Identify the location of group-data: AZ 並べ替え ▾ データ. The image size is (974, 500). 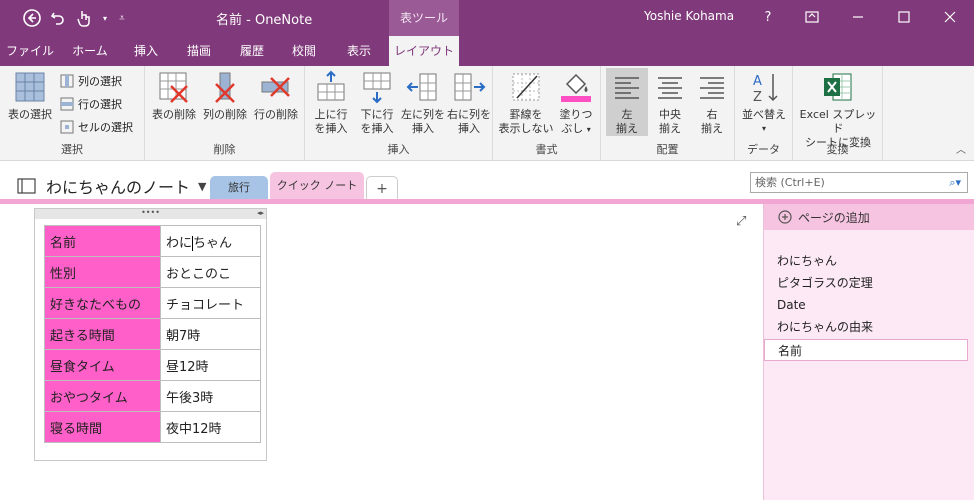
(764, 113).